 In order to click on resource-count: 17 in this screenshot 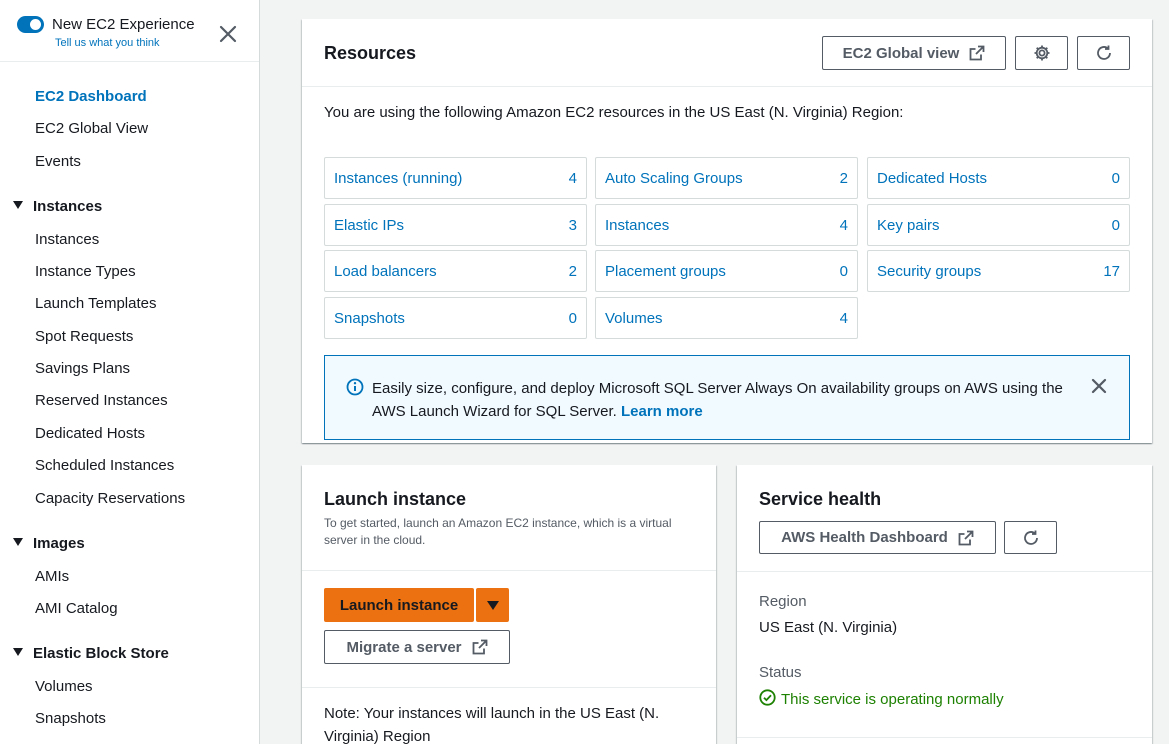, I will do `click(1111, 271)`.